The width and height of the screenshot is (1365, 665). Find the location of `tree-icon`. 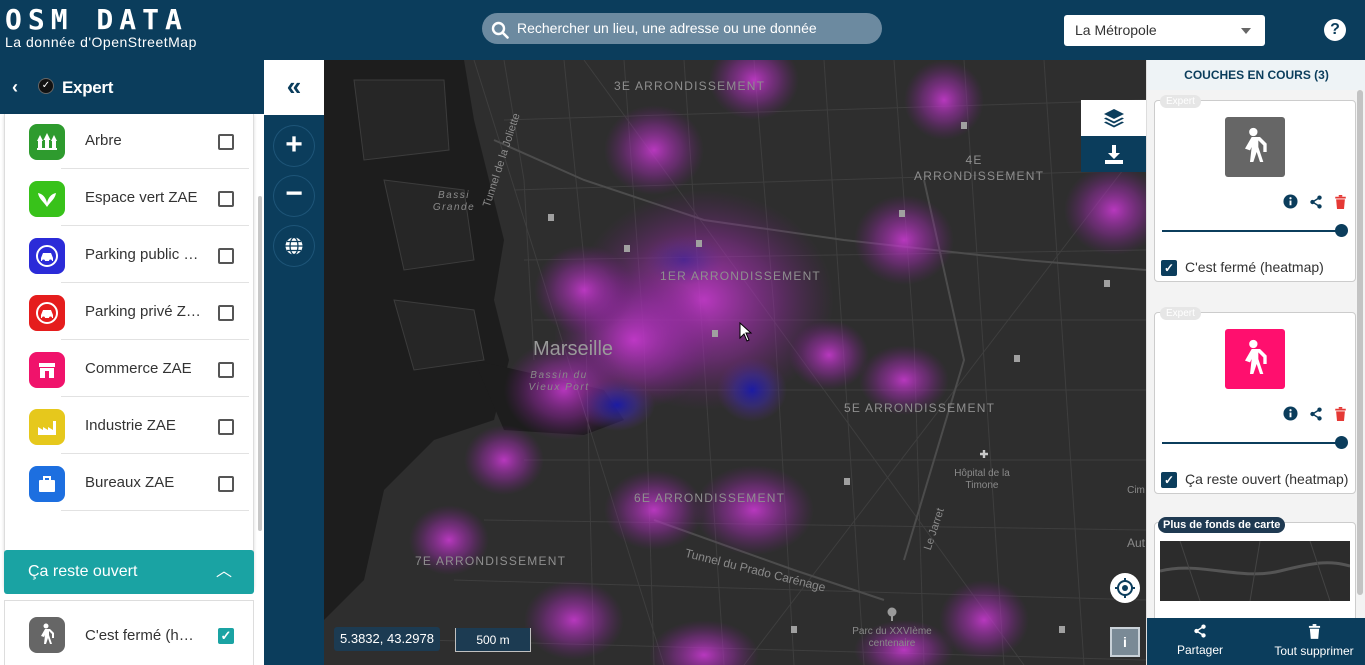

tree-icon is located at coordinates (47, 142).